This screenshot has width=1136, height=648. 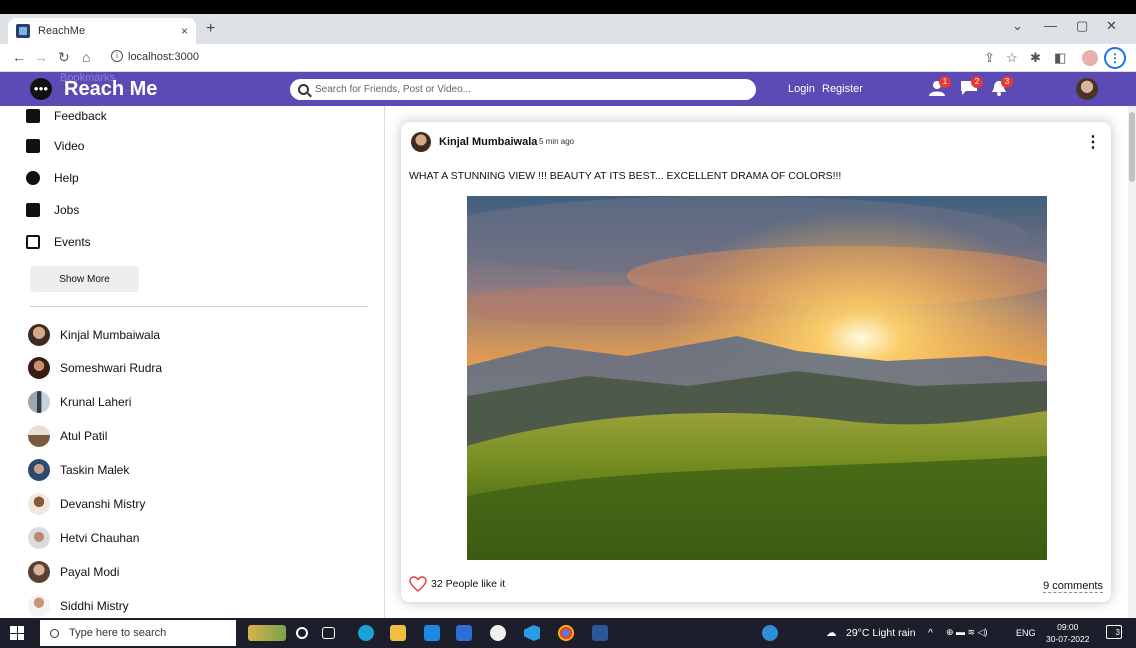 What do you see at coordinates (84, 279) in the screenshot?
I see `show-more-button: Show More` at bounding box center [84, 279].